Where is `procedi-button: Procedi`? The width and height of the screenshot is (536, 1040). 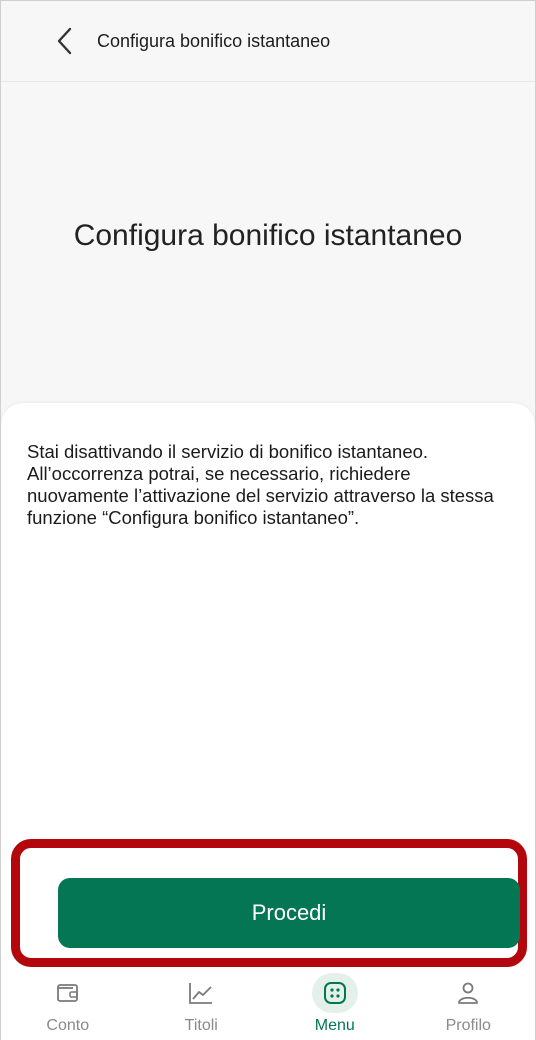 procedi-button: Procedi is located at coordinates (289, 913).